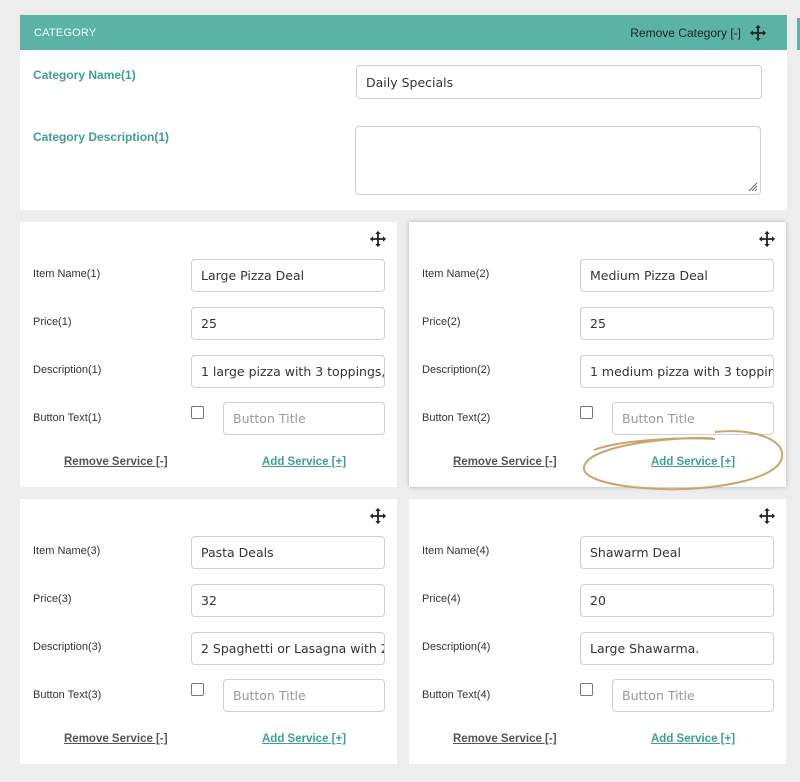  What do you see at coordinates (677, 275) in the screenshot?
I see `item-name-input: Medium Pizza Deal` at bounding box center [677, 275].